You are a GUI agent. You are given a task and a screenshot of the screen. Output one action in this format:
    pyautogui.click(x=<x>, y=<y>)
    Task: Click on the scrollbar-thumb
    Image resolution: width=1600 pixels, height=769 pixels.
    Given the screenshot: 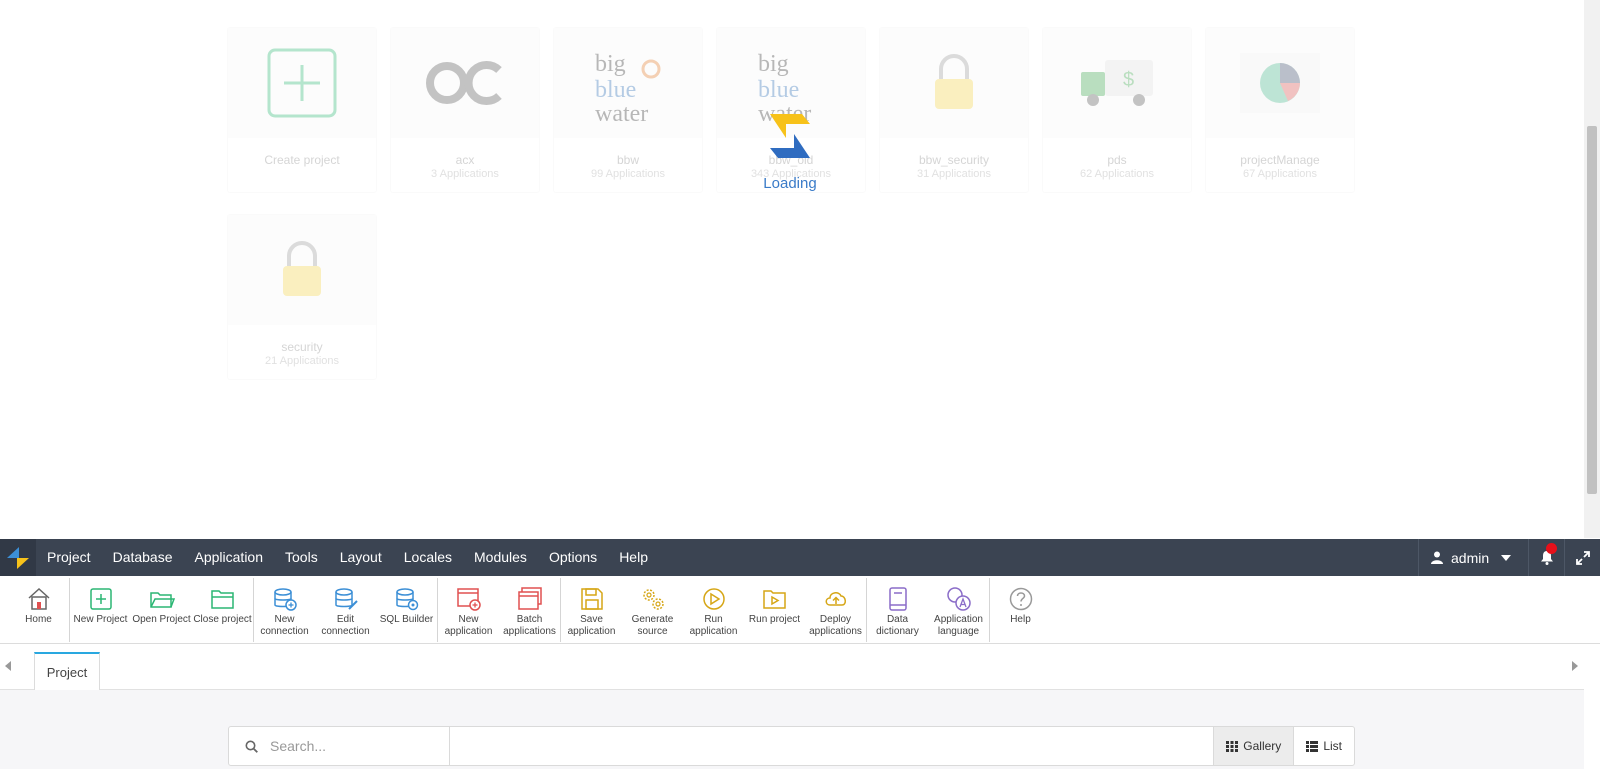 What is the action you would take?
    pyautogui.click(x=1592, y=310)
    